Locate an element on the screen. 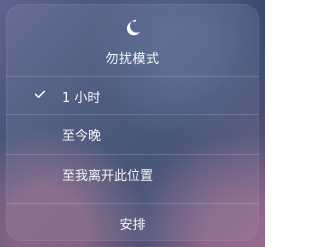  option-label: 至我离开此位置 is located at coordinates (108, 176).